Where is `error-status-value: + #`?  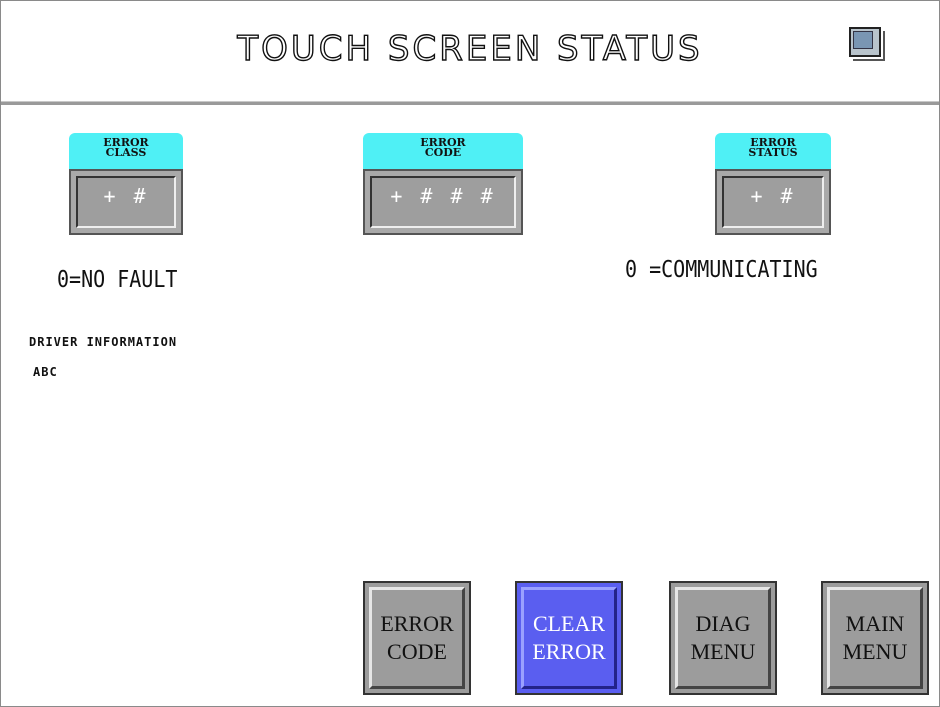 error-status-value: + # is located at coordinates (773, 202).